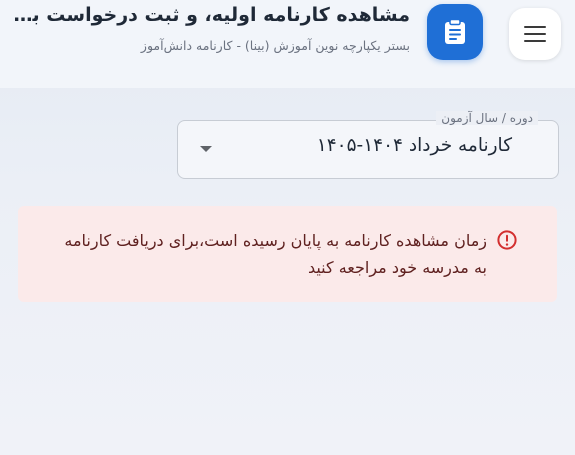  I want to click on menu-icon, so click(535, 34).